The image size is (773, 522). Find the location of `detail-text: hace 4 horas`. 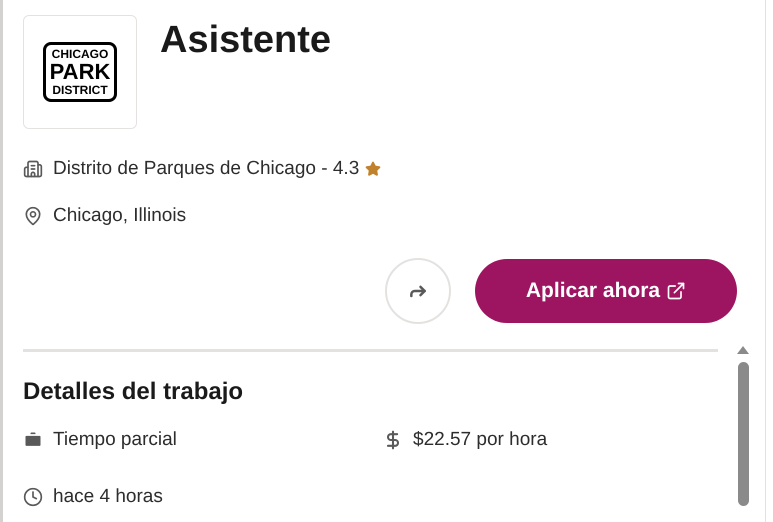

detail-text: hace 4 horas is located at coordinates (108, 496).